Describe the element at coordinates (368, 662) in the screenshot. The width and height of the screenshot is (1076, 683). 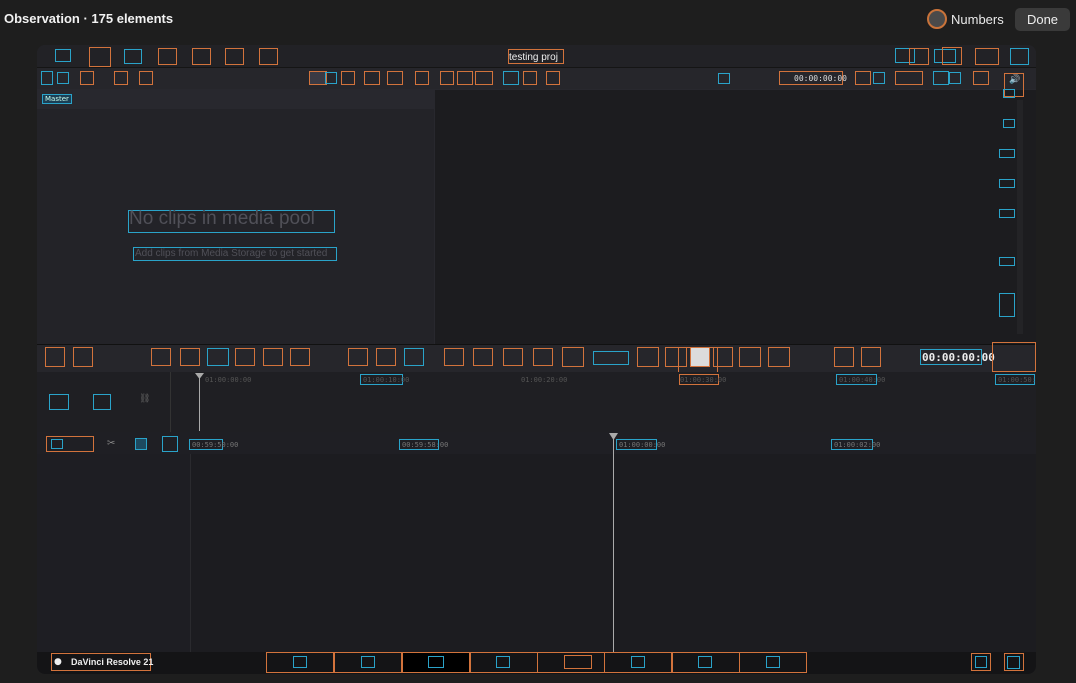
I see `cut-page-icon` at that location.